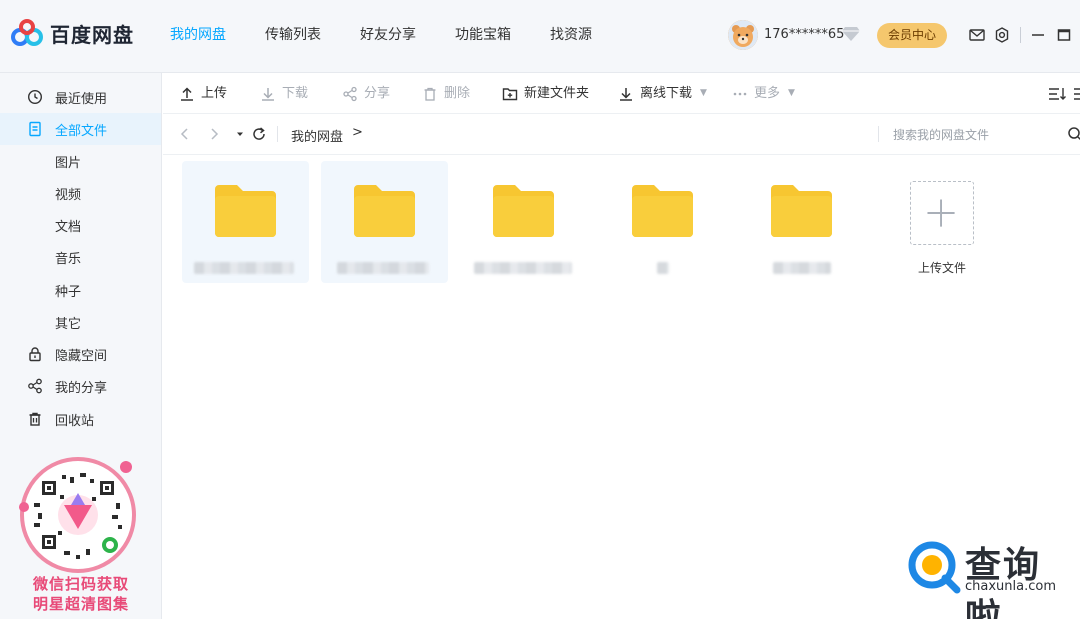  Describe the element at coordinates (80, 604) in the screenshot. I see `promo-text-line2: 明星超清图集` at that location.